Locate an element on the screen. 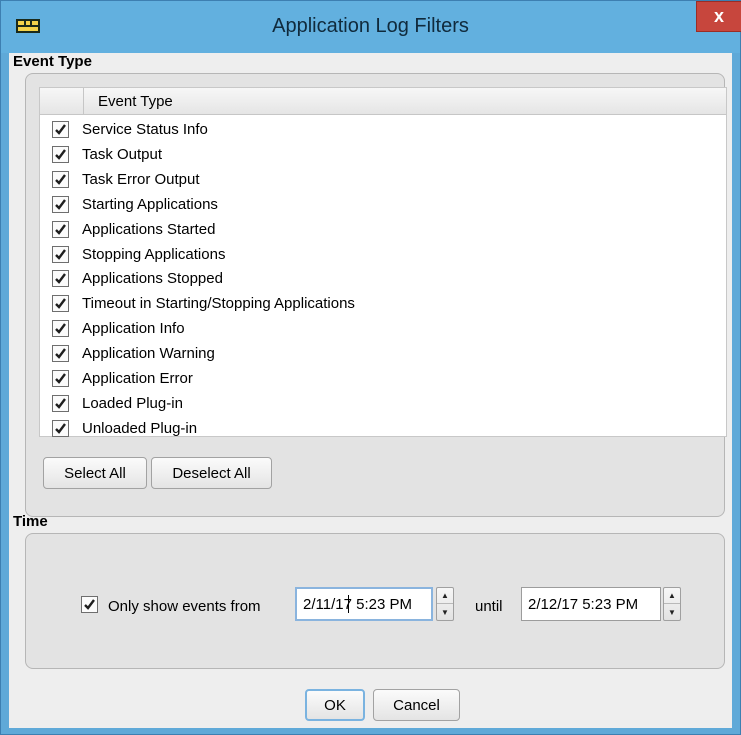 The height and width of the screenshot is (735, 741). time-section-title: Time is located at coordinates (30, 521).